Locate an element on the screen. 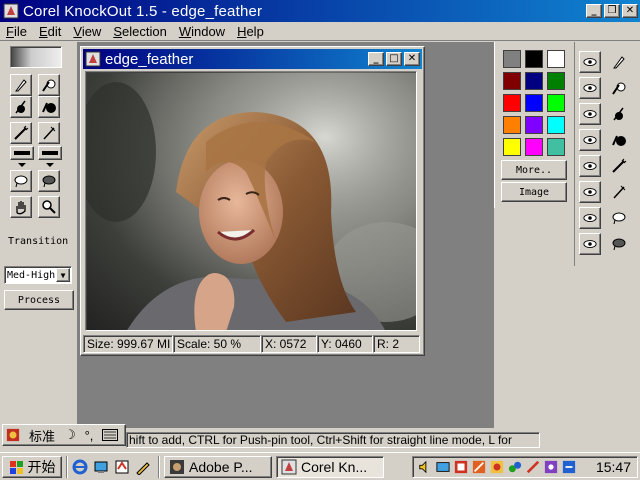 This screenshot has width=640, height=480. document-icon is located at coordinates (93, 59).